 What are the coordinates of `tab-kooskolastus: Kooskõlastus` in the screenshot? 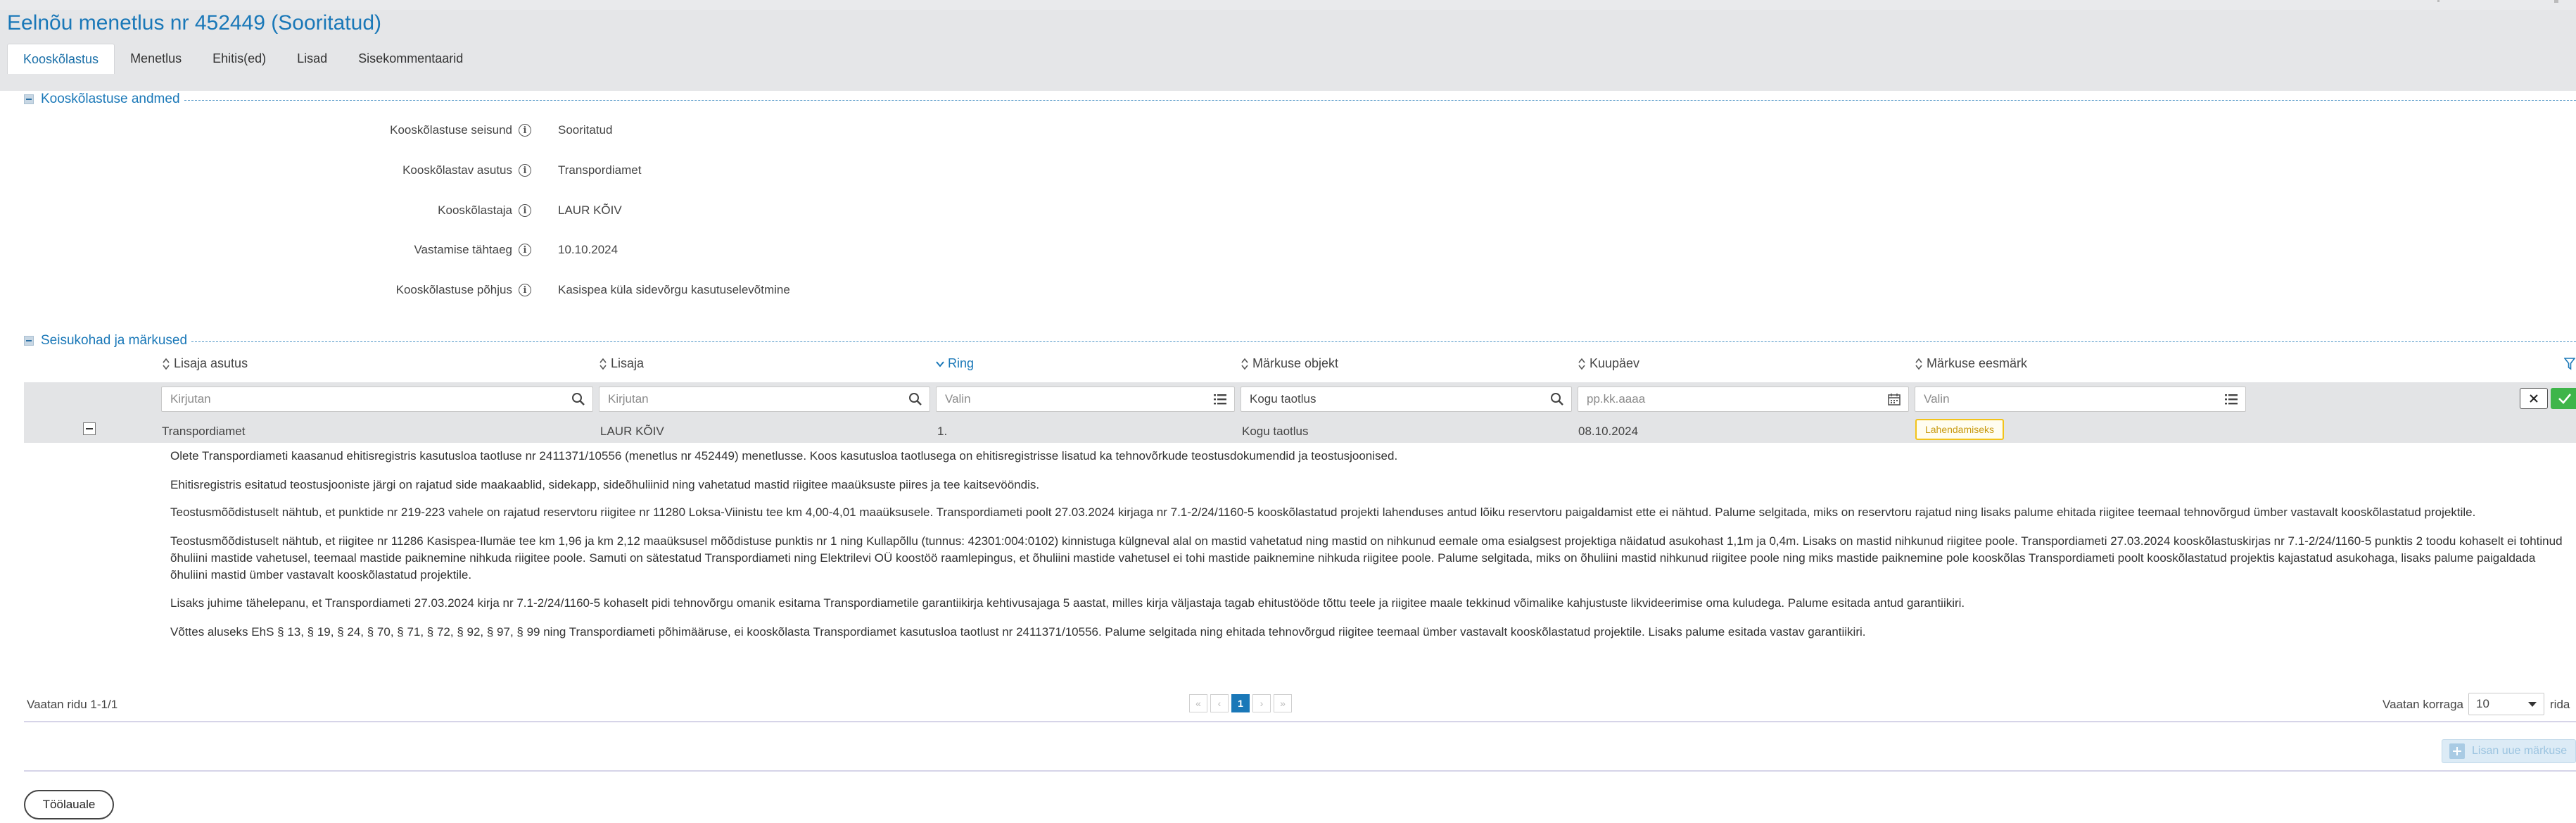 It's located at (61, 59).